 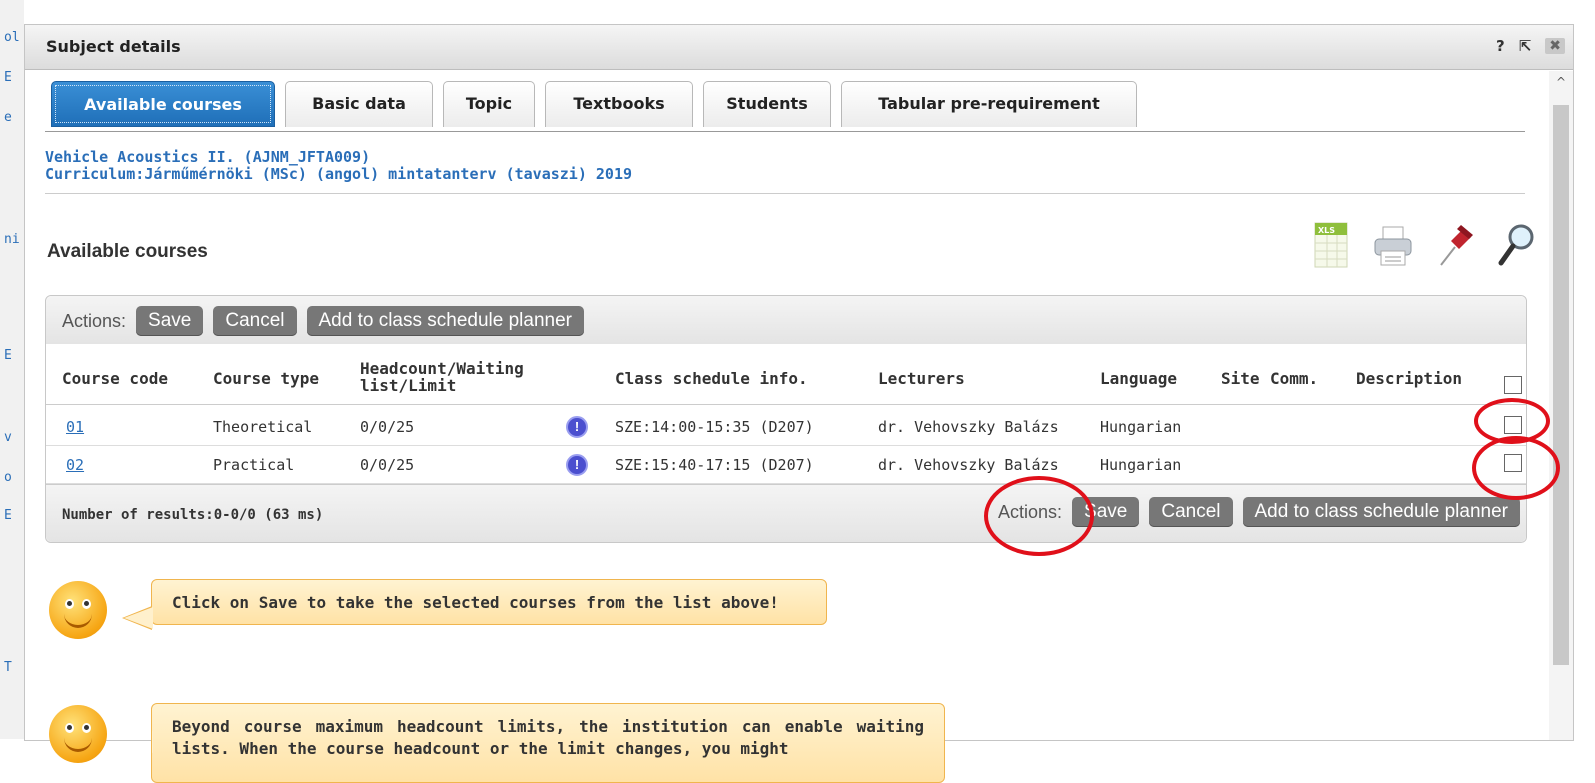 What do you see at coordinates (489, 104) in the screenshot?
I see `tab-topic: Topic` at bounding box center [489, 104].